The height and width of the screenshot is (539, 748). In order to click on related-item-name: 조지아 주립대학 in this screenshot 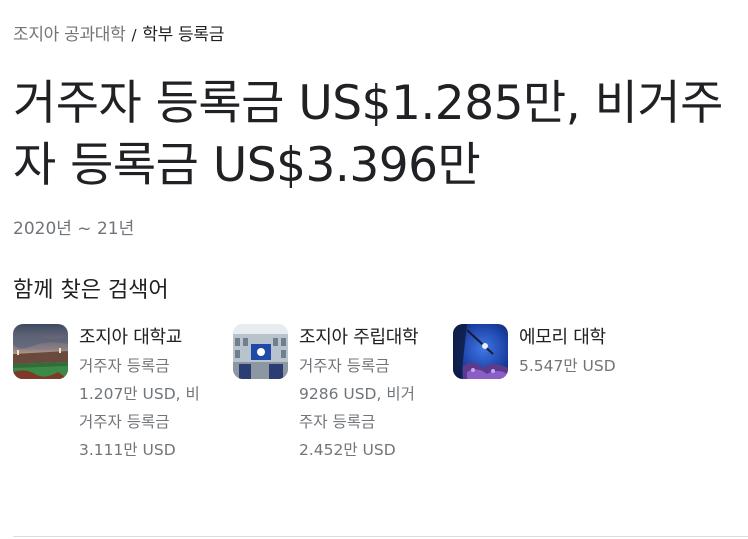, I will do `click(361, 337)`.